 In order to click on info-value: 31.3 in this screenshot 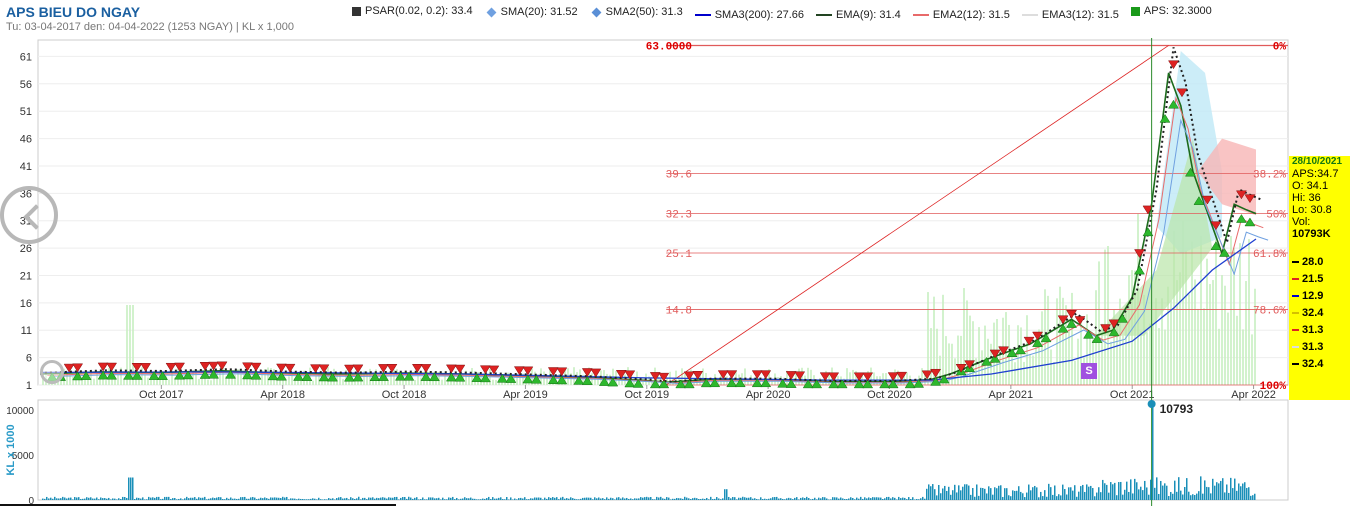, I will do `click(1319, 347)`.